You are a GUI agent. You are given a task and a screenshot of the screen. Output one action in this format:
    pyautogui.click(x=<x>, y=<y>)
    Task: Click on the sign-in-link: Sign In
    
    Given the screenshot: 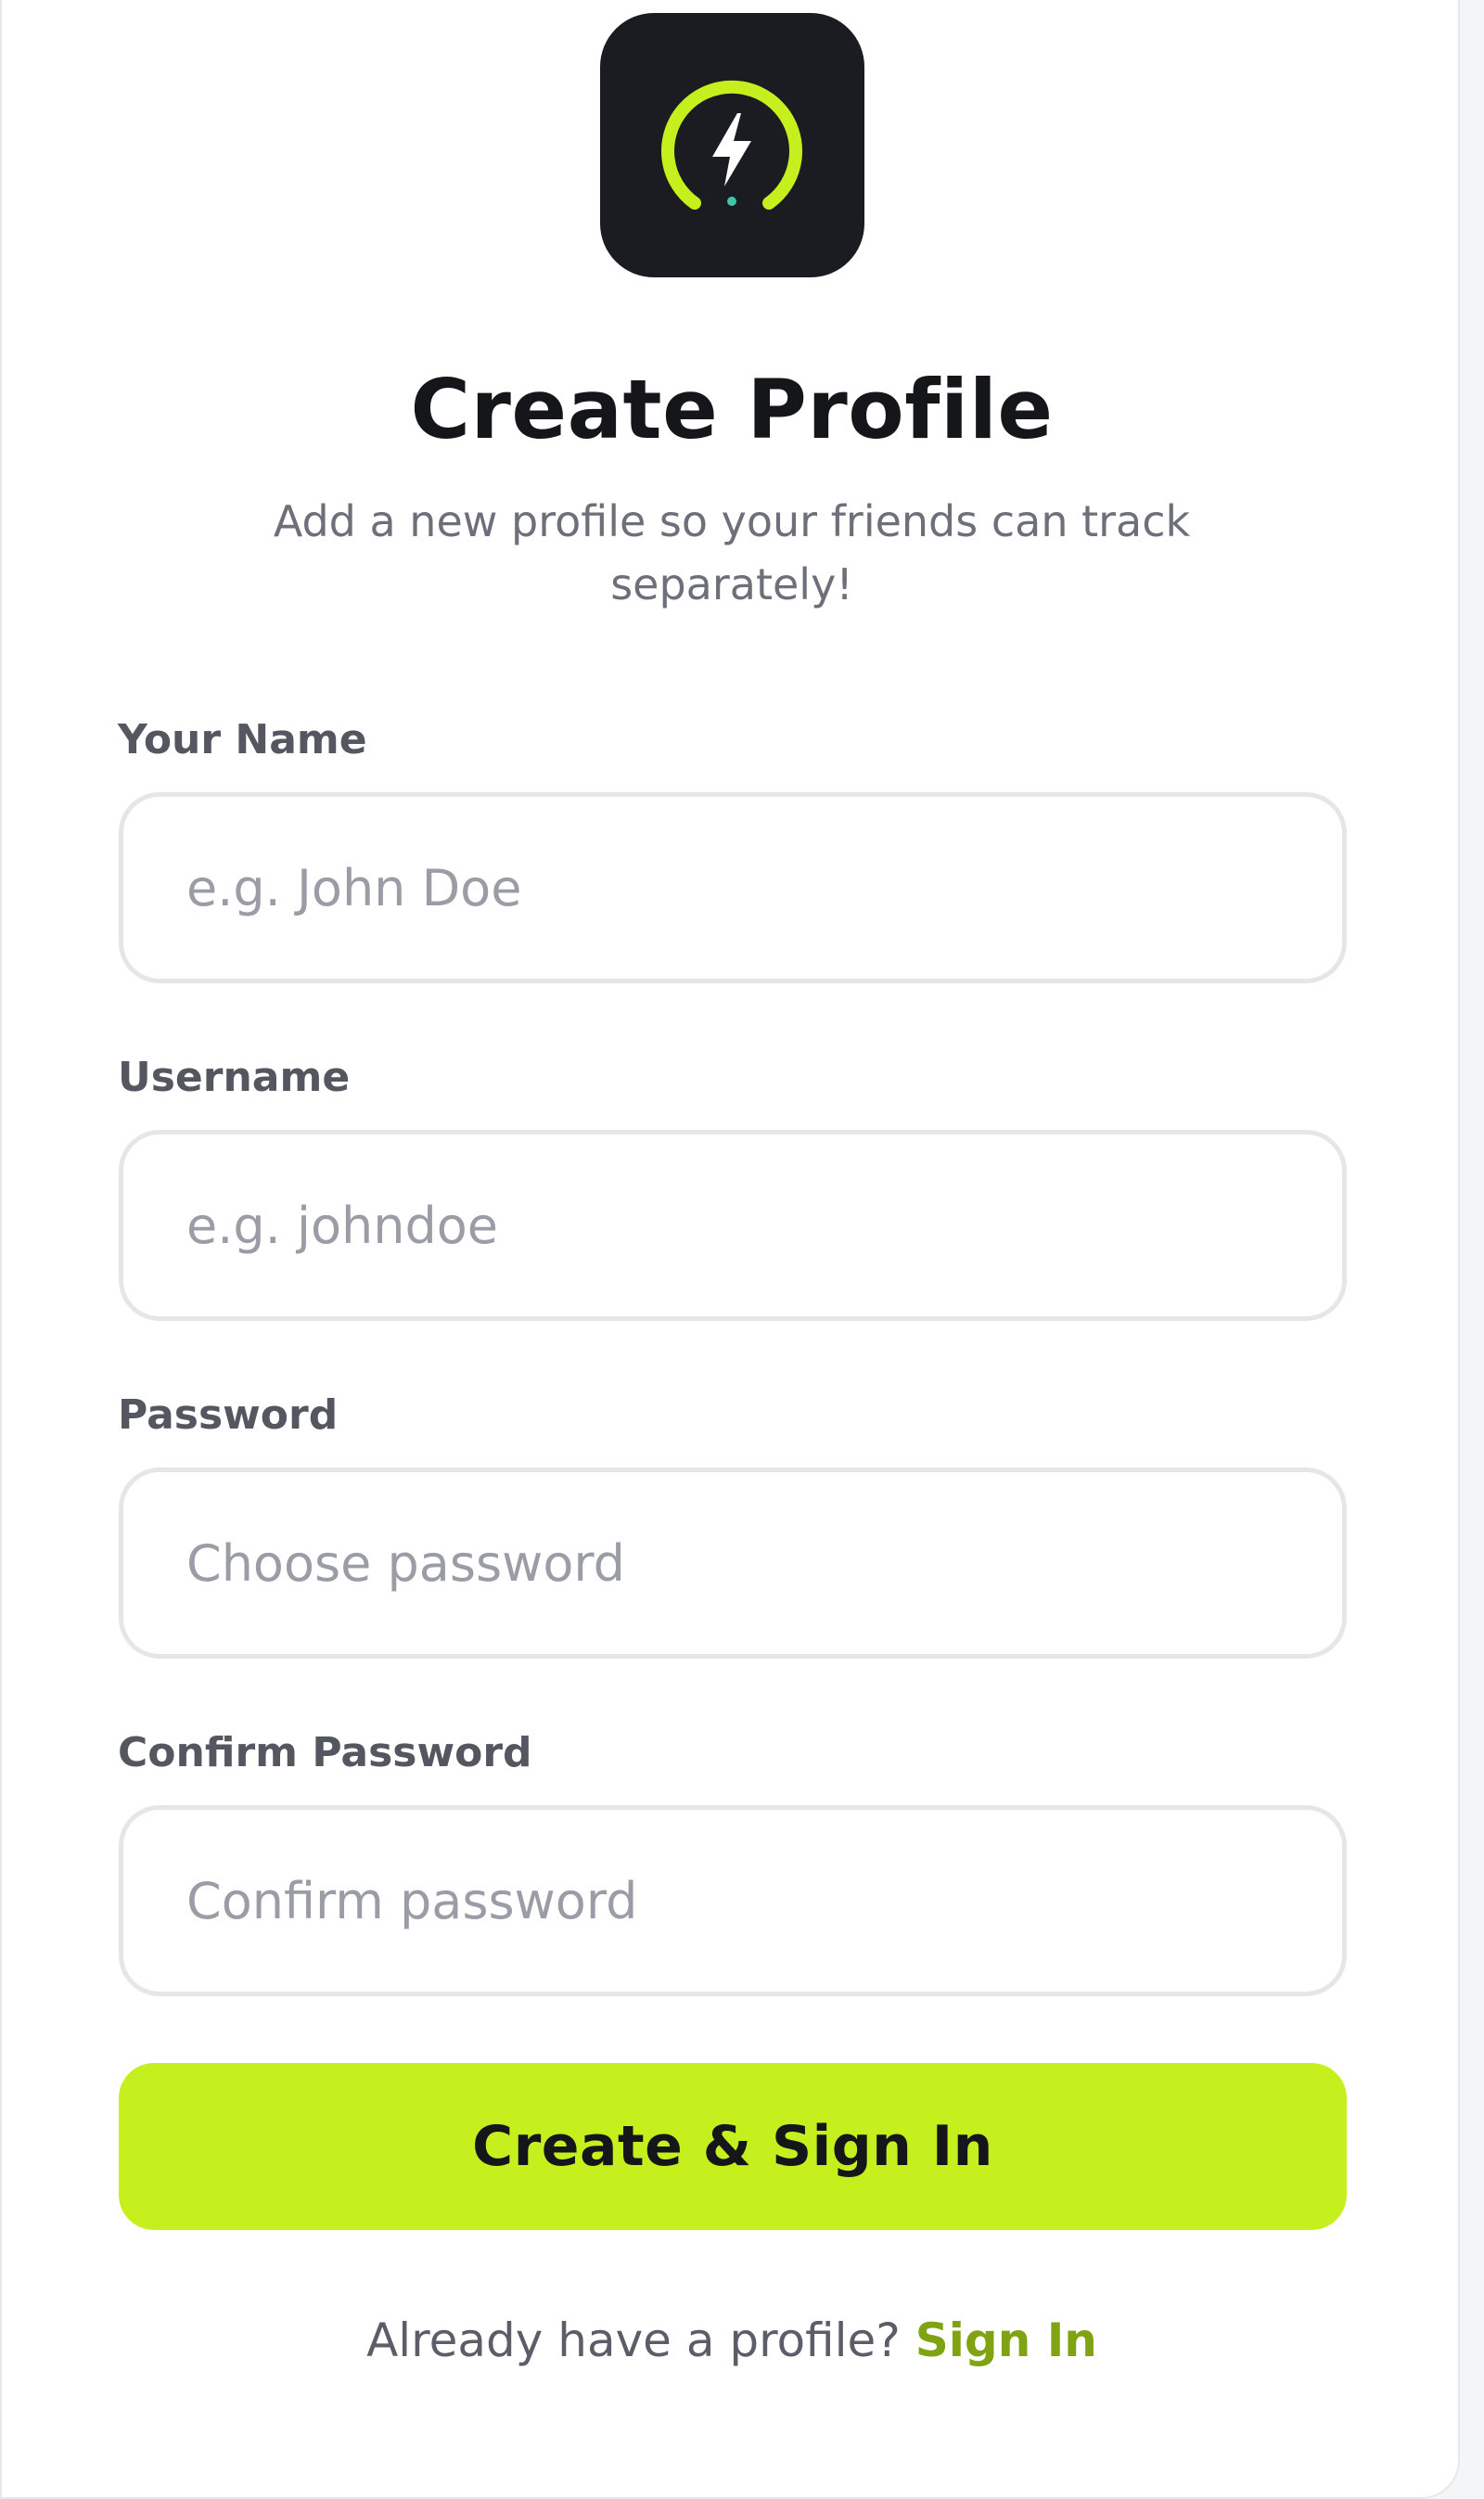 What is the action you would take?
    pyautogui.click(x=1006, y=2340)
    